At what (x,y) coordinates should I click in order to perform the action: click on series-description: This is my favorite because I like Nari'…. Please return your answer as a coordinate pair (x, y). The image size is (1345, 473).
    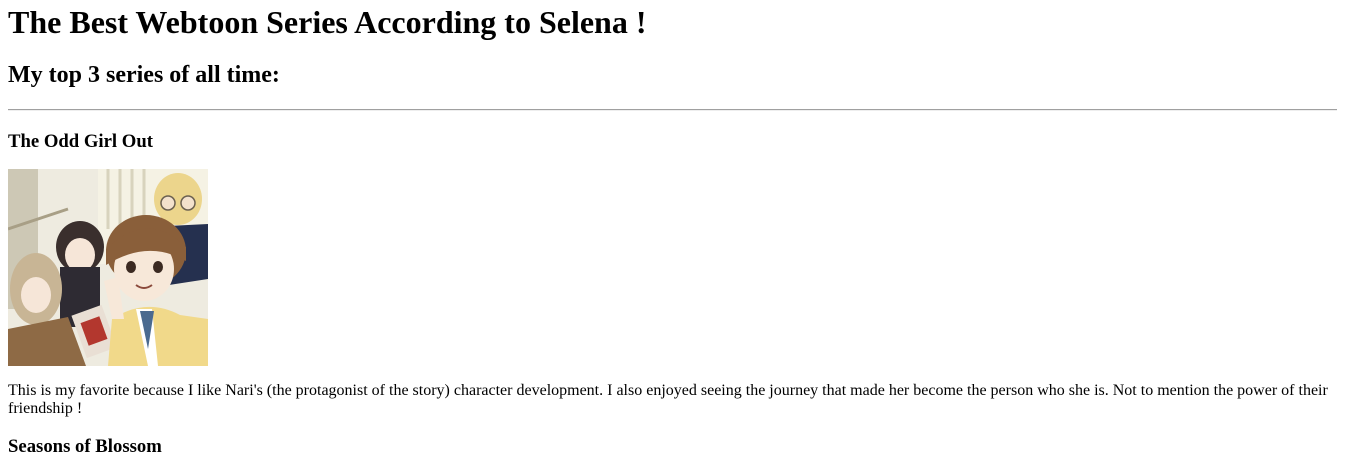
    Looking at the image, I should click on (668, 399).